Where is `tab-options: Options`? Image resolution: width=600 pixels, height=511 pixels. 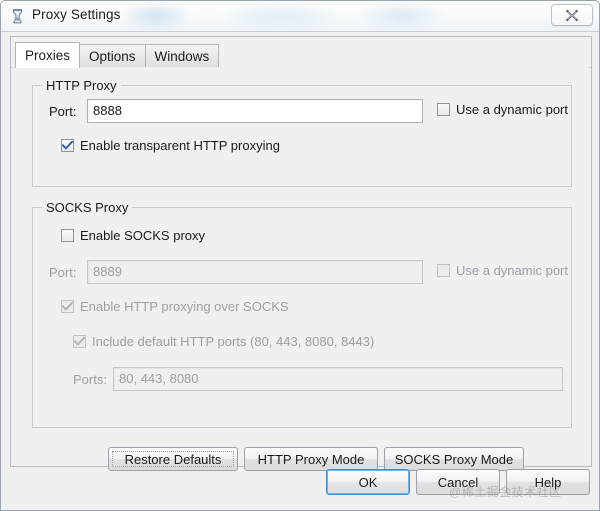 tab-options: Options is located at coordinates (112, 56).